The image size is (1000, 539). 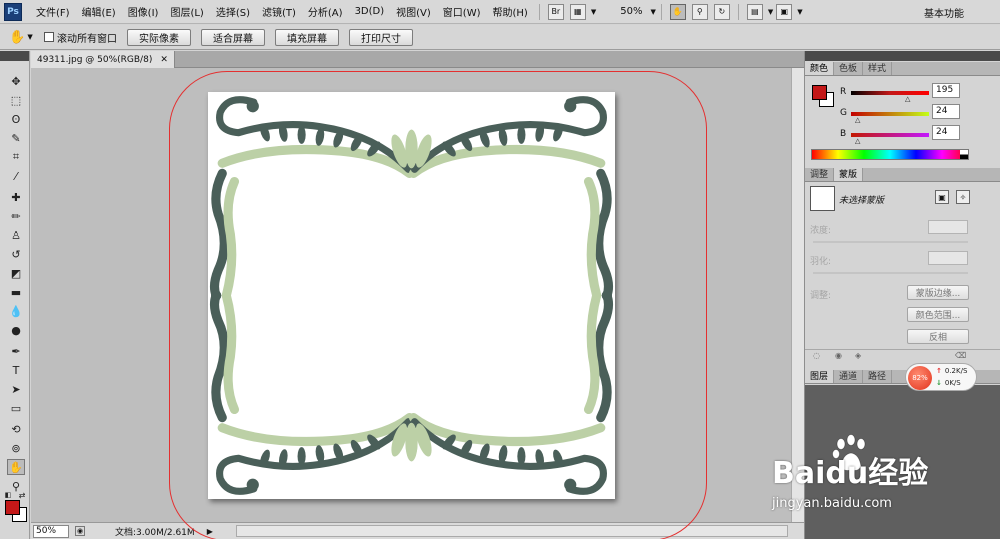 I want to click on 3d-rotate-tool-icon: ⟲, so click(x=16, y=429).